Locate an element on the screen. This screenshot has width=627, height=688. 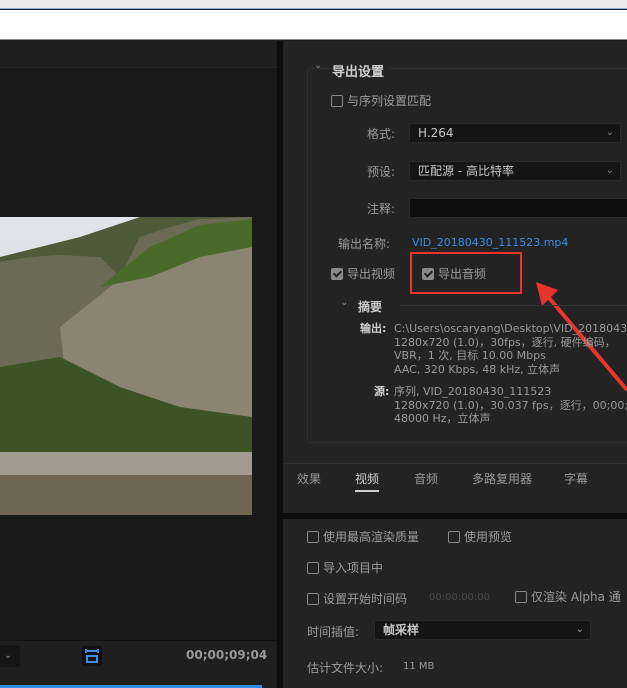
line: 1280x720 (1.0)，30fps，逐行, 硬件编码， is located at coordinates (505, 342).